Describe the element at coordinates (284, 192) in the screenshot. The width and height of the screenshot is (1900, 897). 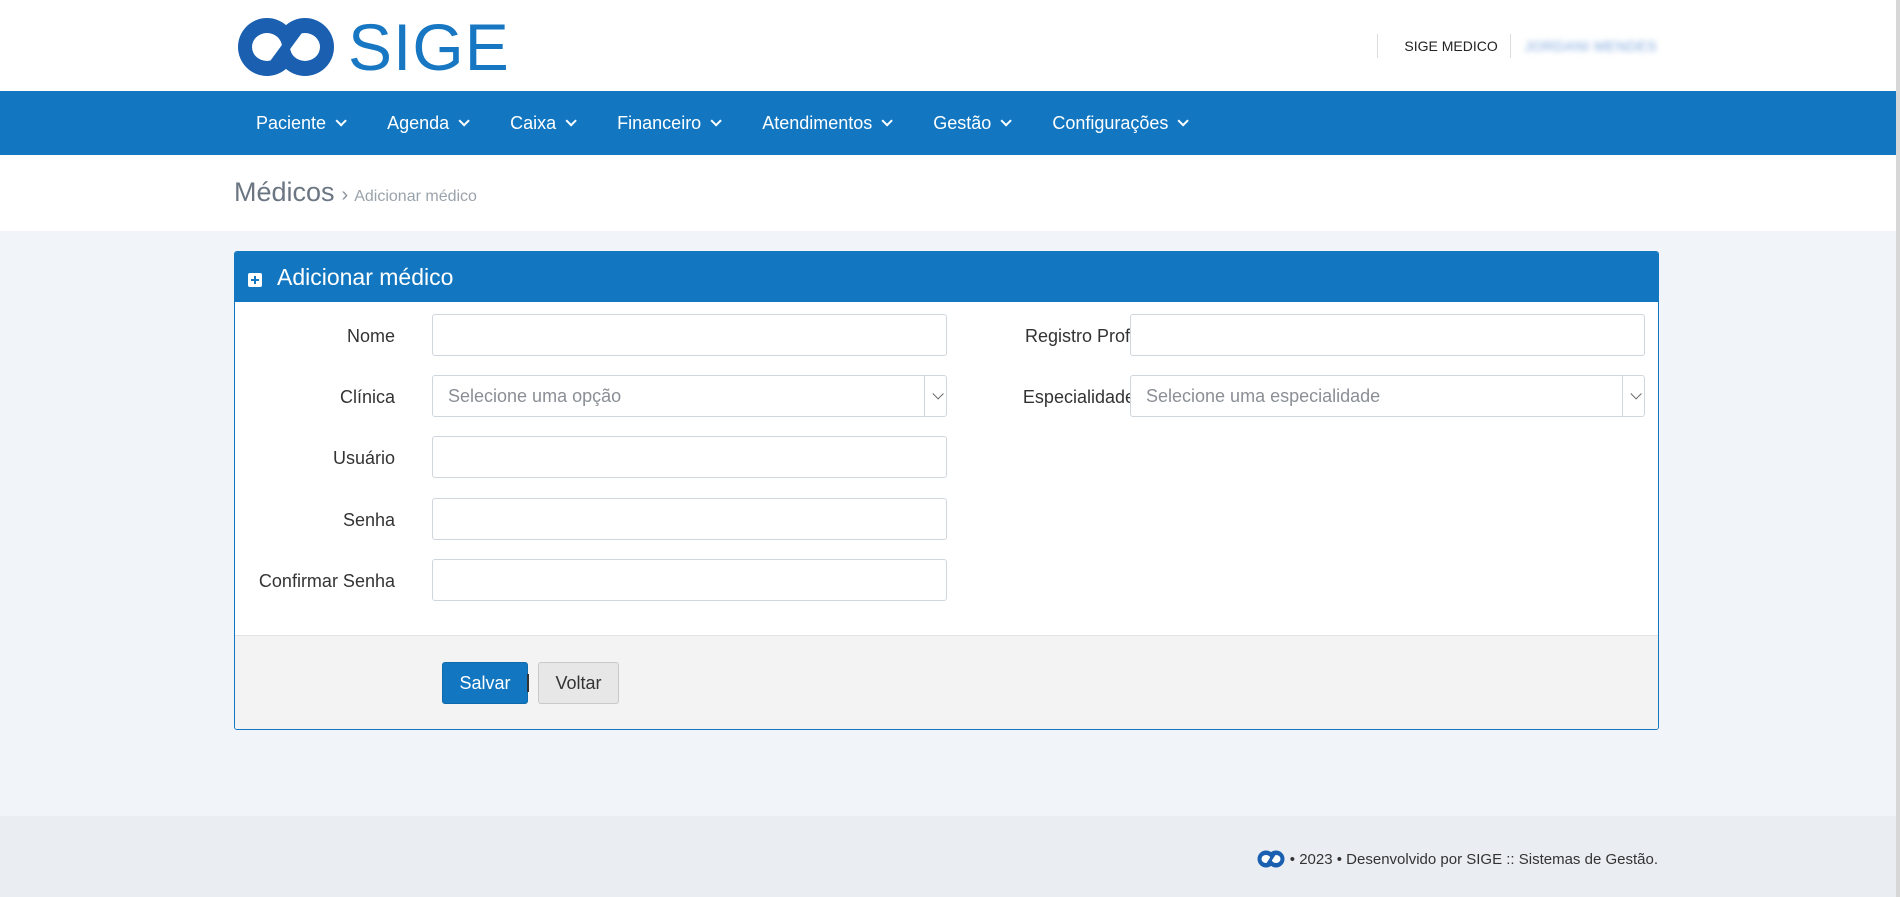
I see `page-title: Médicos` at that location.